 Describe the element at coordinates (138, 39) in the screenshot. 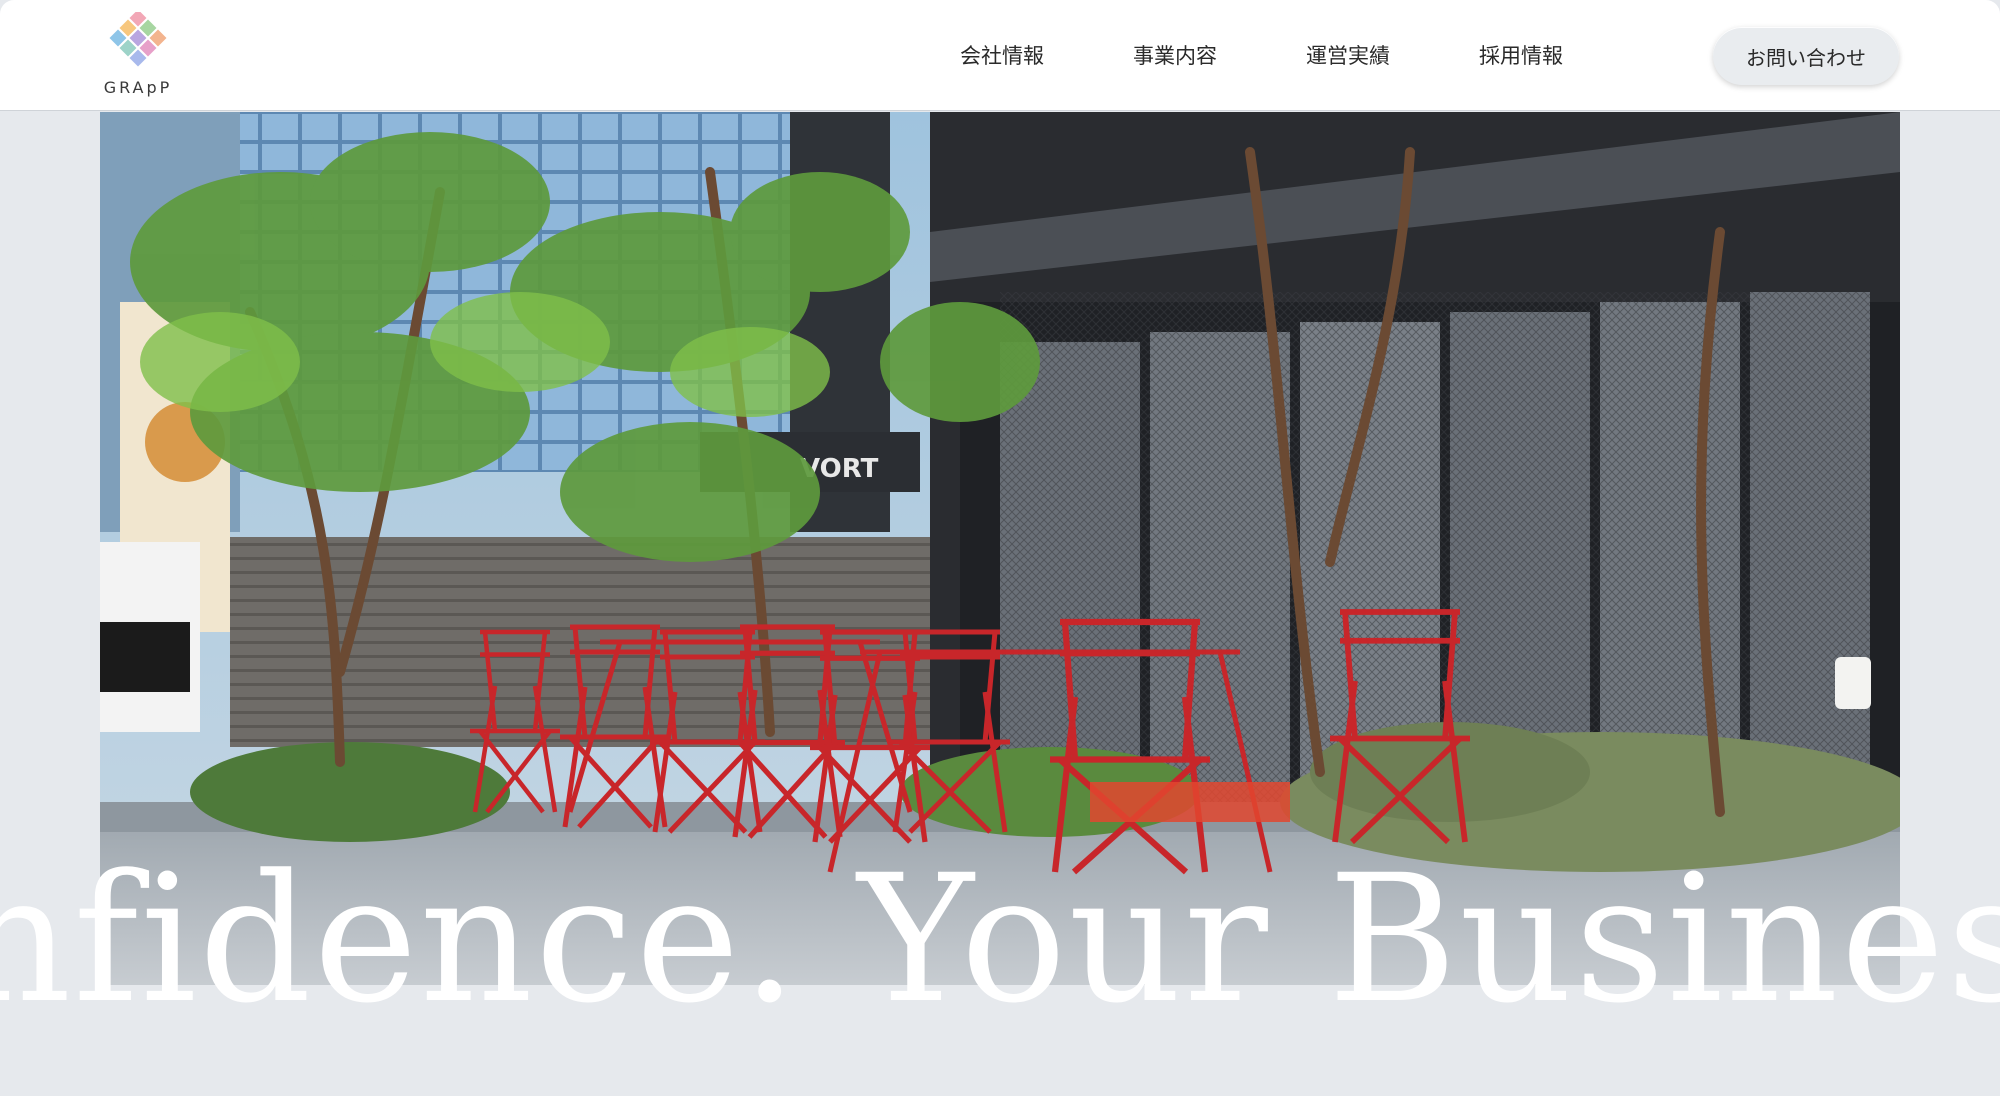

I see `logo-diamond-icon` at that location.